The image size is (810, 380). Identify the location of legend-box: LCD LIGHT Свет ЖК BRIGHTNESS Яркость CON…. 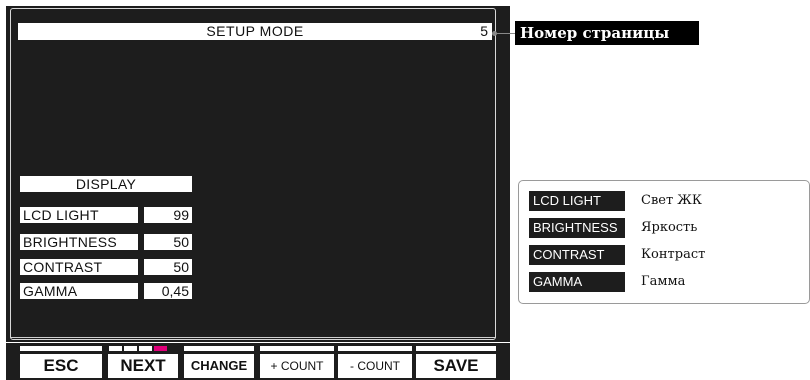
(664, 242).